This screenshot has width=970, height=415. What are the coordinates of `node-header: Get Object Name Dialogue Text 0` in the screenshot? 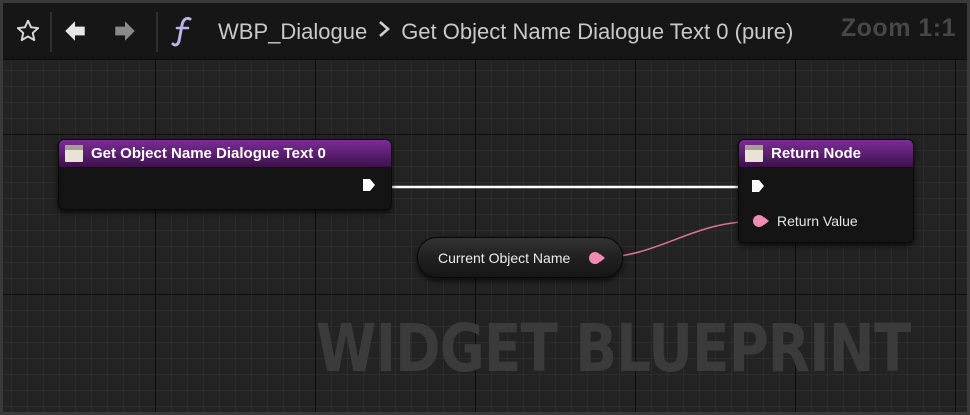 It's located at (225, 154).